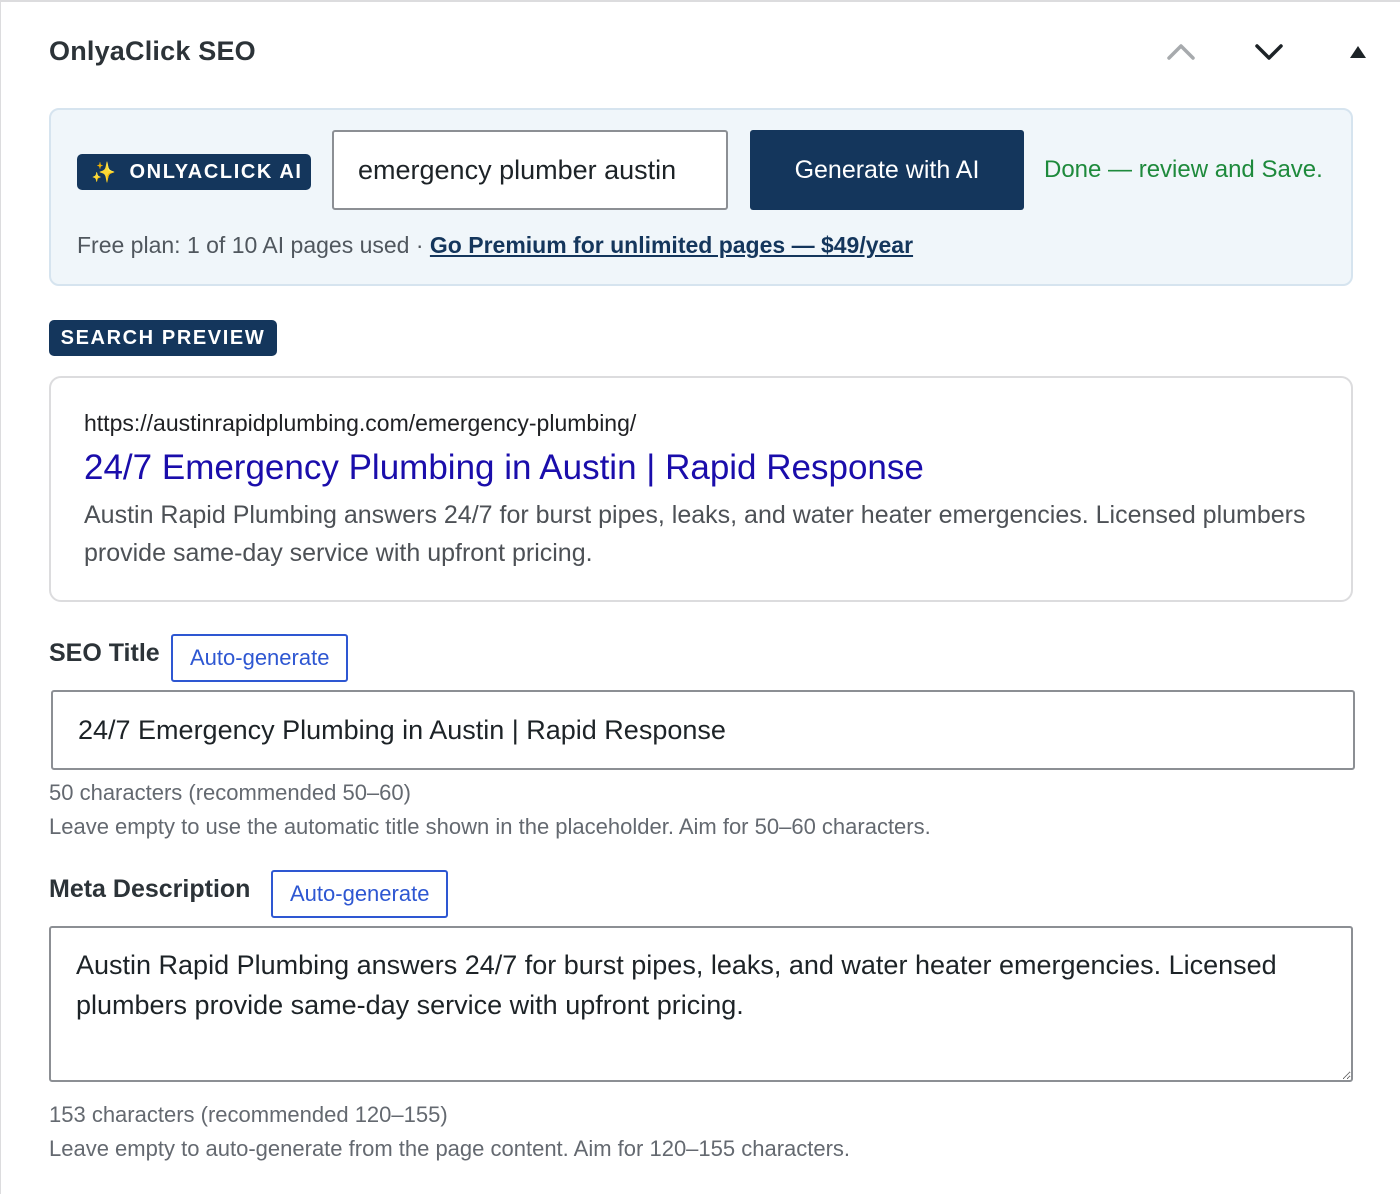 The image size is (1400, 1194). What do you see at coordinates (360, 894) in the screenshot?
I see `meta-description-auto-generate-button: Auto-generate` at bounding box center [360, 894].